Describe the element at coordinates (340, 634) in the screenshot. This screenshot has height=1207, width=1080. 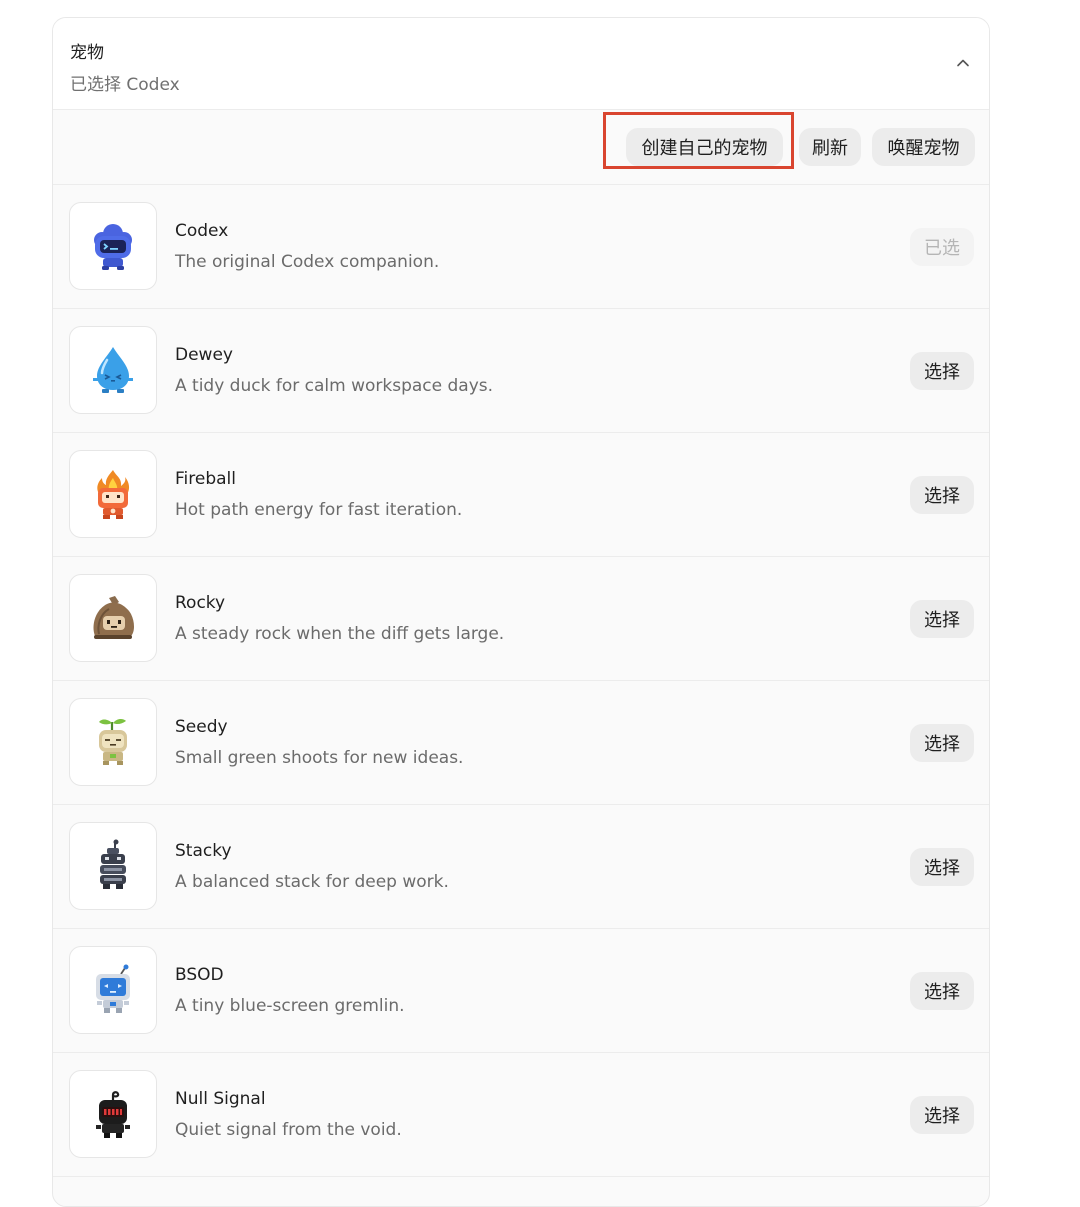
I see `pet-description: A steady rock when the diff gets large.` at that location.